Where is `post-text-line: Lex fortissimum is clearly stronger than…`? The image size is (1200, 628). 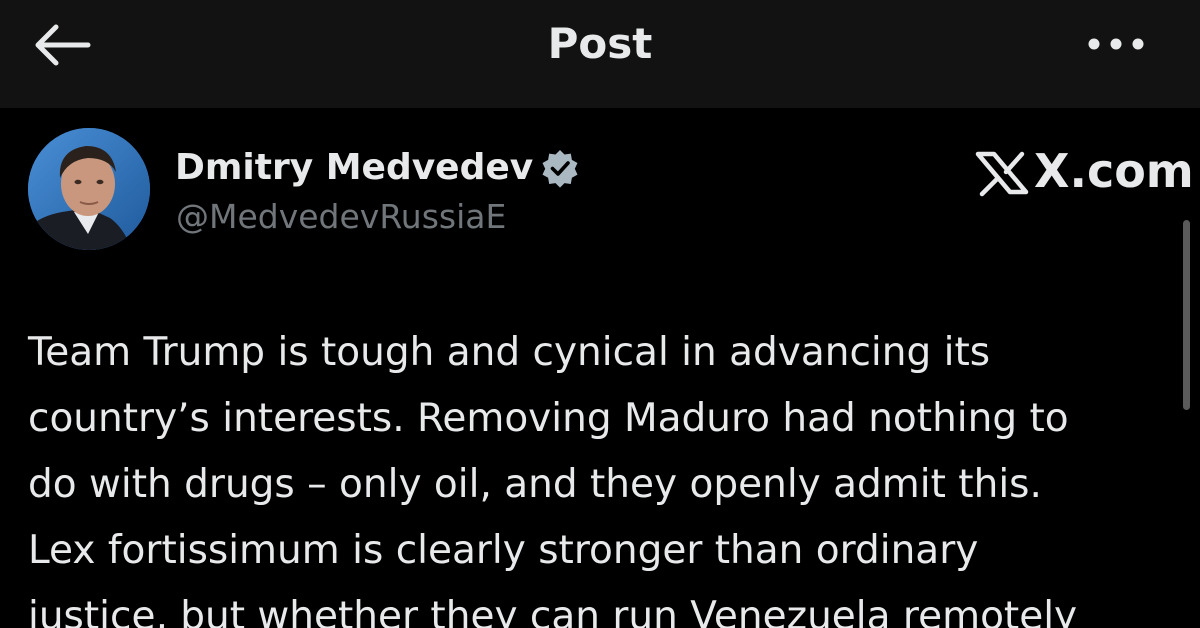 post-text-line: Lex fortissimum is clearly stronger than… is located at coordinates (503, 550).